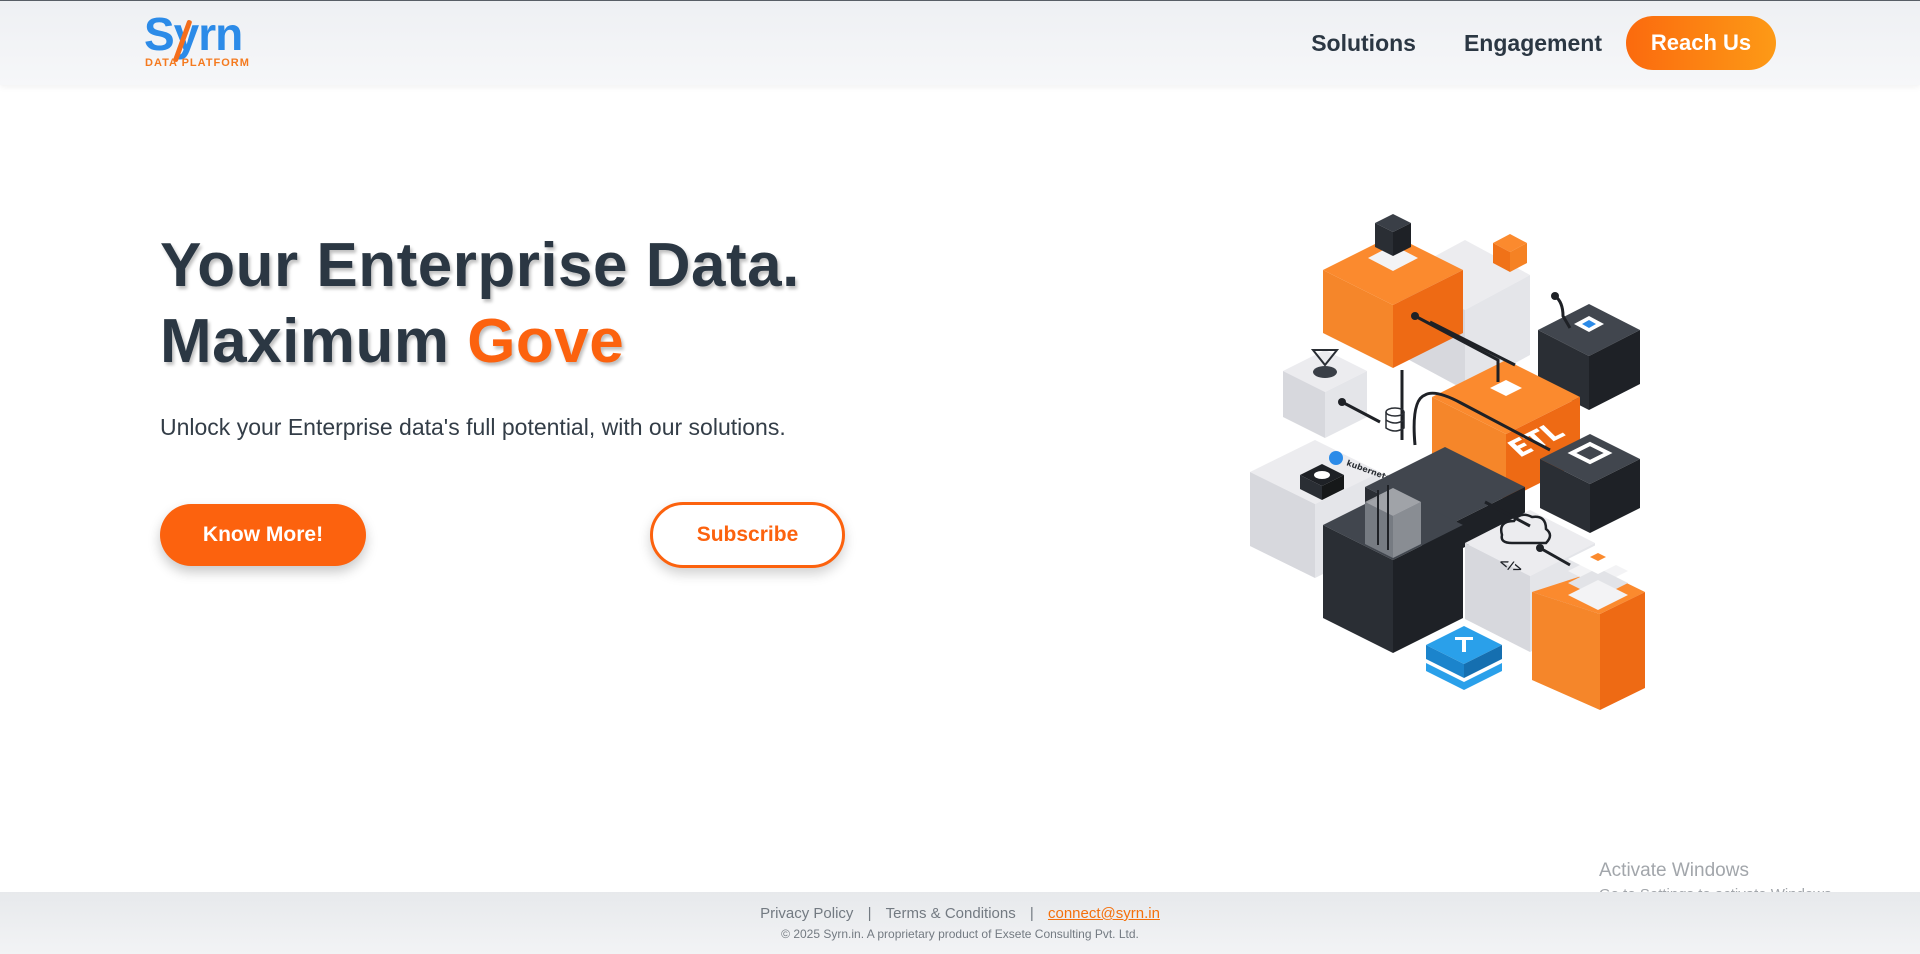 This screenshot has height=954, width=1920. What do you see at coordinates (1104, 913) in the screenshot?
I see `email-link: connect@syrn.in` at bounding box center [1104, 913].